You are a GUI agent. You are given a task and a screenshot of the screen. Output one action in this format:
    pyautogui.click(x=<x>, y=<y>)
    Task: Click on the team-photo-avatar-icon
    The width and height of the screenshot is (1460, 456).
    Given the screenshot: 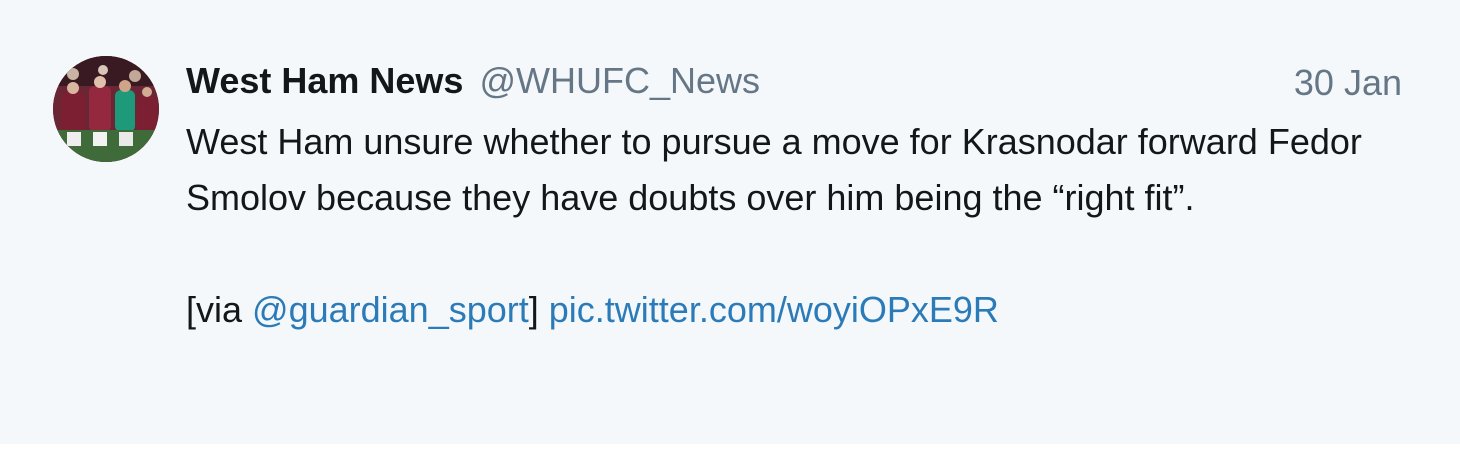 What is the action you would take?
    pyautogui.click(x=106, y=109)
    